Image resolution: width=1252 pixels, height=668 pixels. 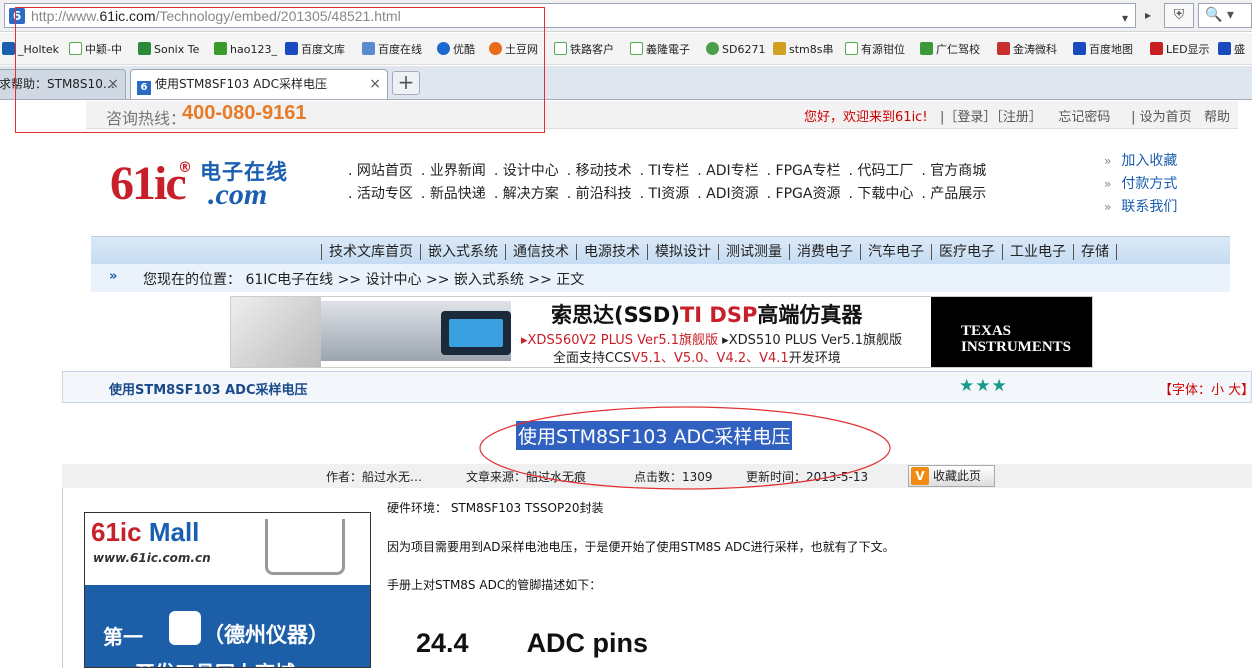 I want to click on go-forward-icon: ▸, so click(x=1148, y=15).